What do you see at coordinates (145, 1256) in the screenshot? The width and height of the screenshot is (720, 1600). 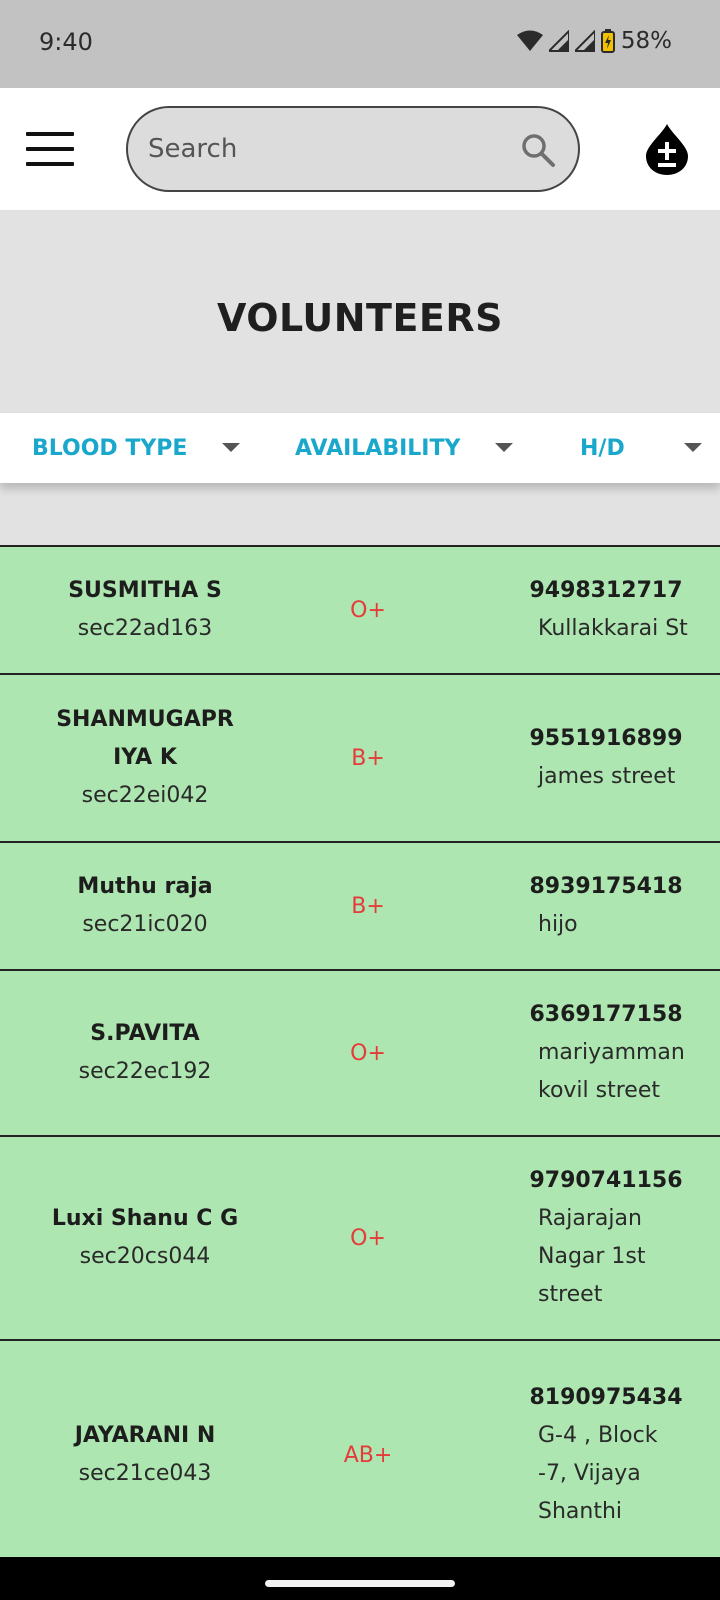 I see `volunteer-roll-number: sec20cs044` at bounding box center [145, 1256].